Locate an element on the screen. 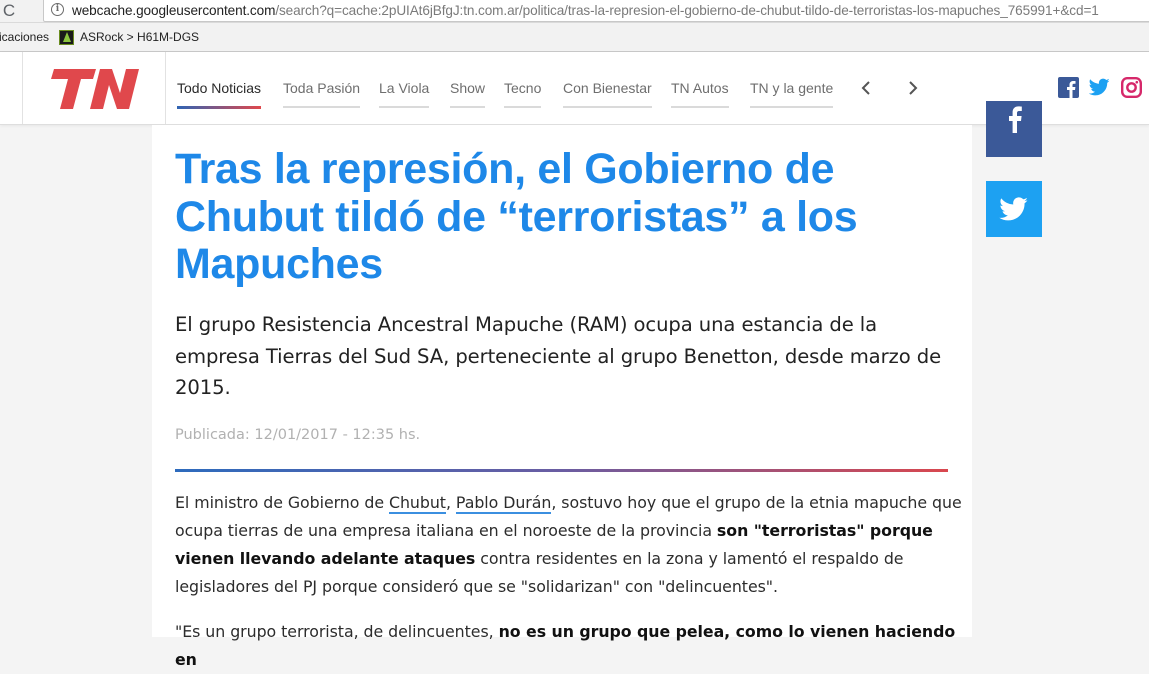 The image size is (1149, 674). nav-item-show: Show is located at coordinates (468, 93).